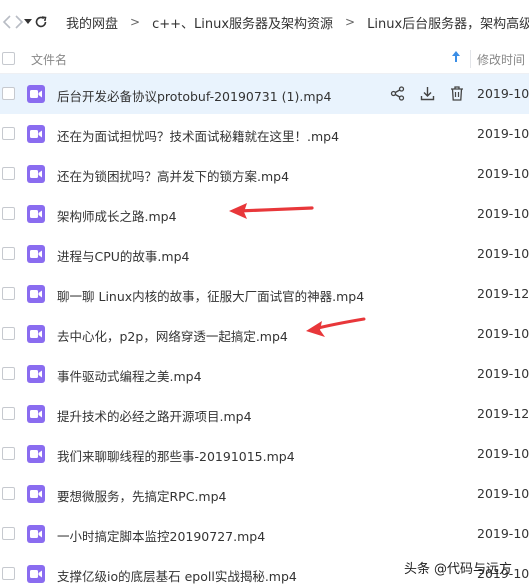 Image resolution: width=529 pixels, height=587 pixels. Describe the element at coordinates (210, 295) in the screenshot. I see `file-name: 聊一聊 Linux内核的故事，征服大厂面试官的神器.mp4` at that location.